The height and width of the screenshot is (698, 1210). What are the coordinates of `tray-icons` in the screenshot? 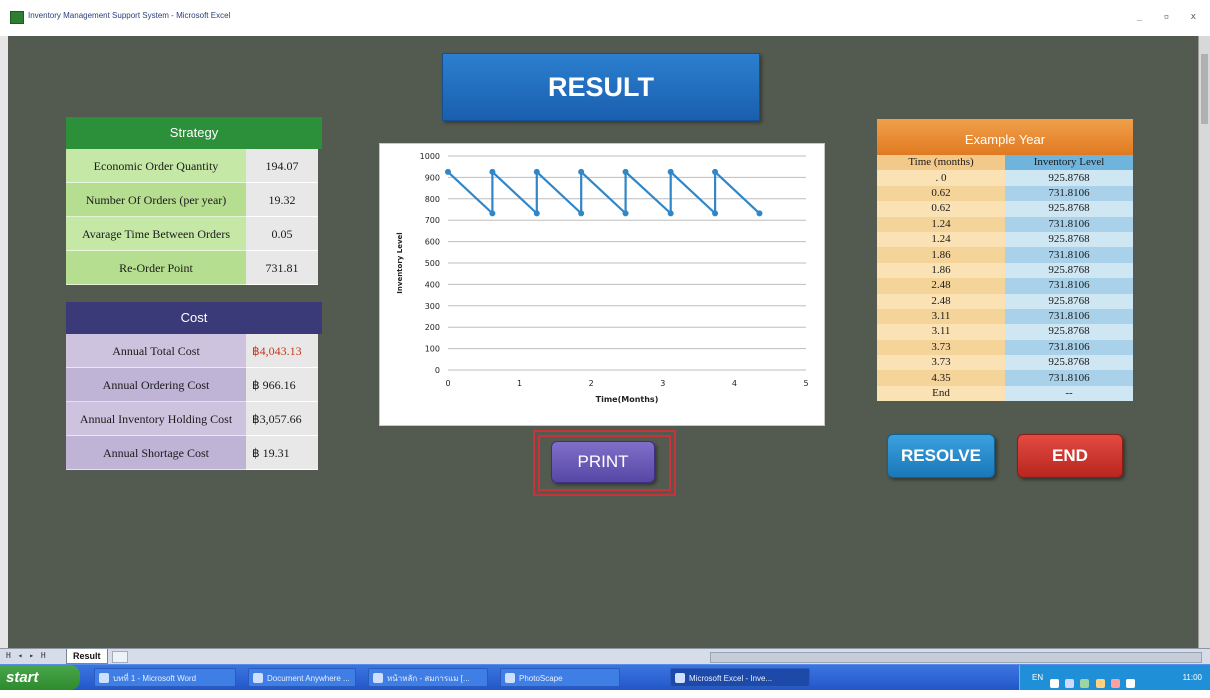 It's located at (1115, 680).